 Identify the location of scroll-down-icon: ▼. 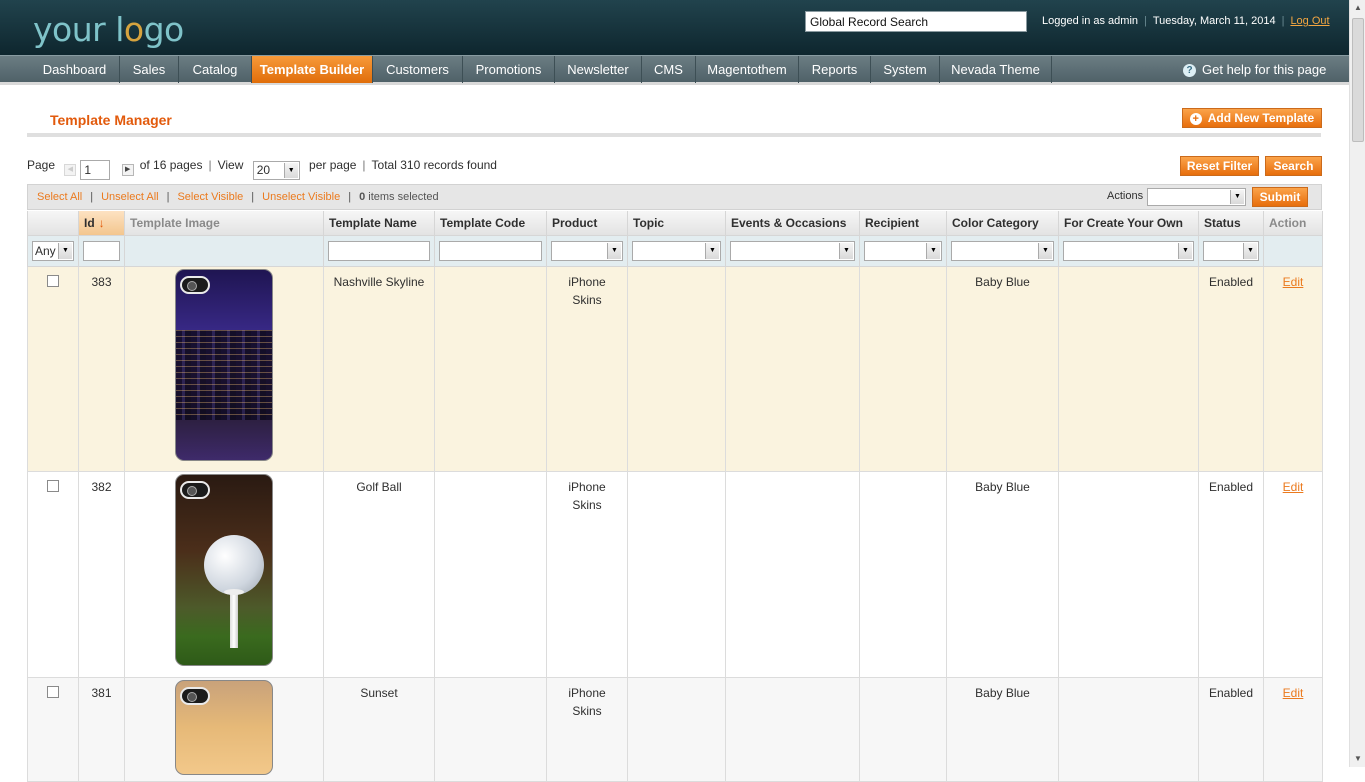
(1358, 759).